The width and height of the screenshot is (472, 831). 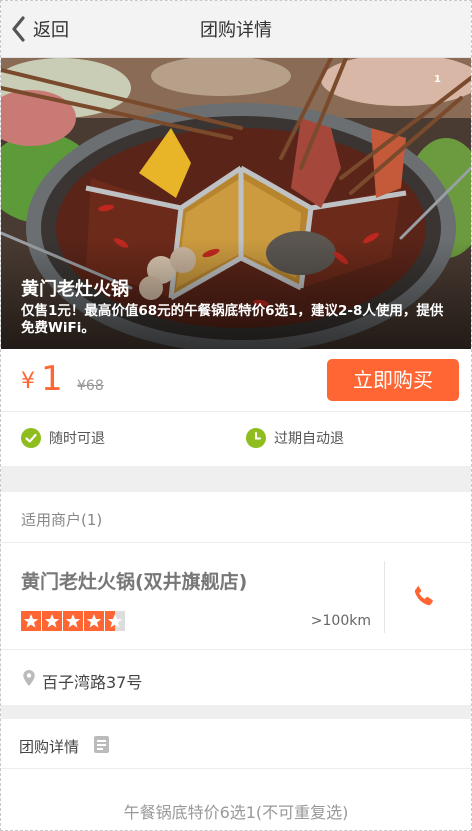 What do you see at coordinates (236, 380) in the screenshot?
I see `price-row: ¥ 1 ¥68 立即购买` at bounding box center [236, 380].